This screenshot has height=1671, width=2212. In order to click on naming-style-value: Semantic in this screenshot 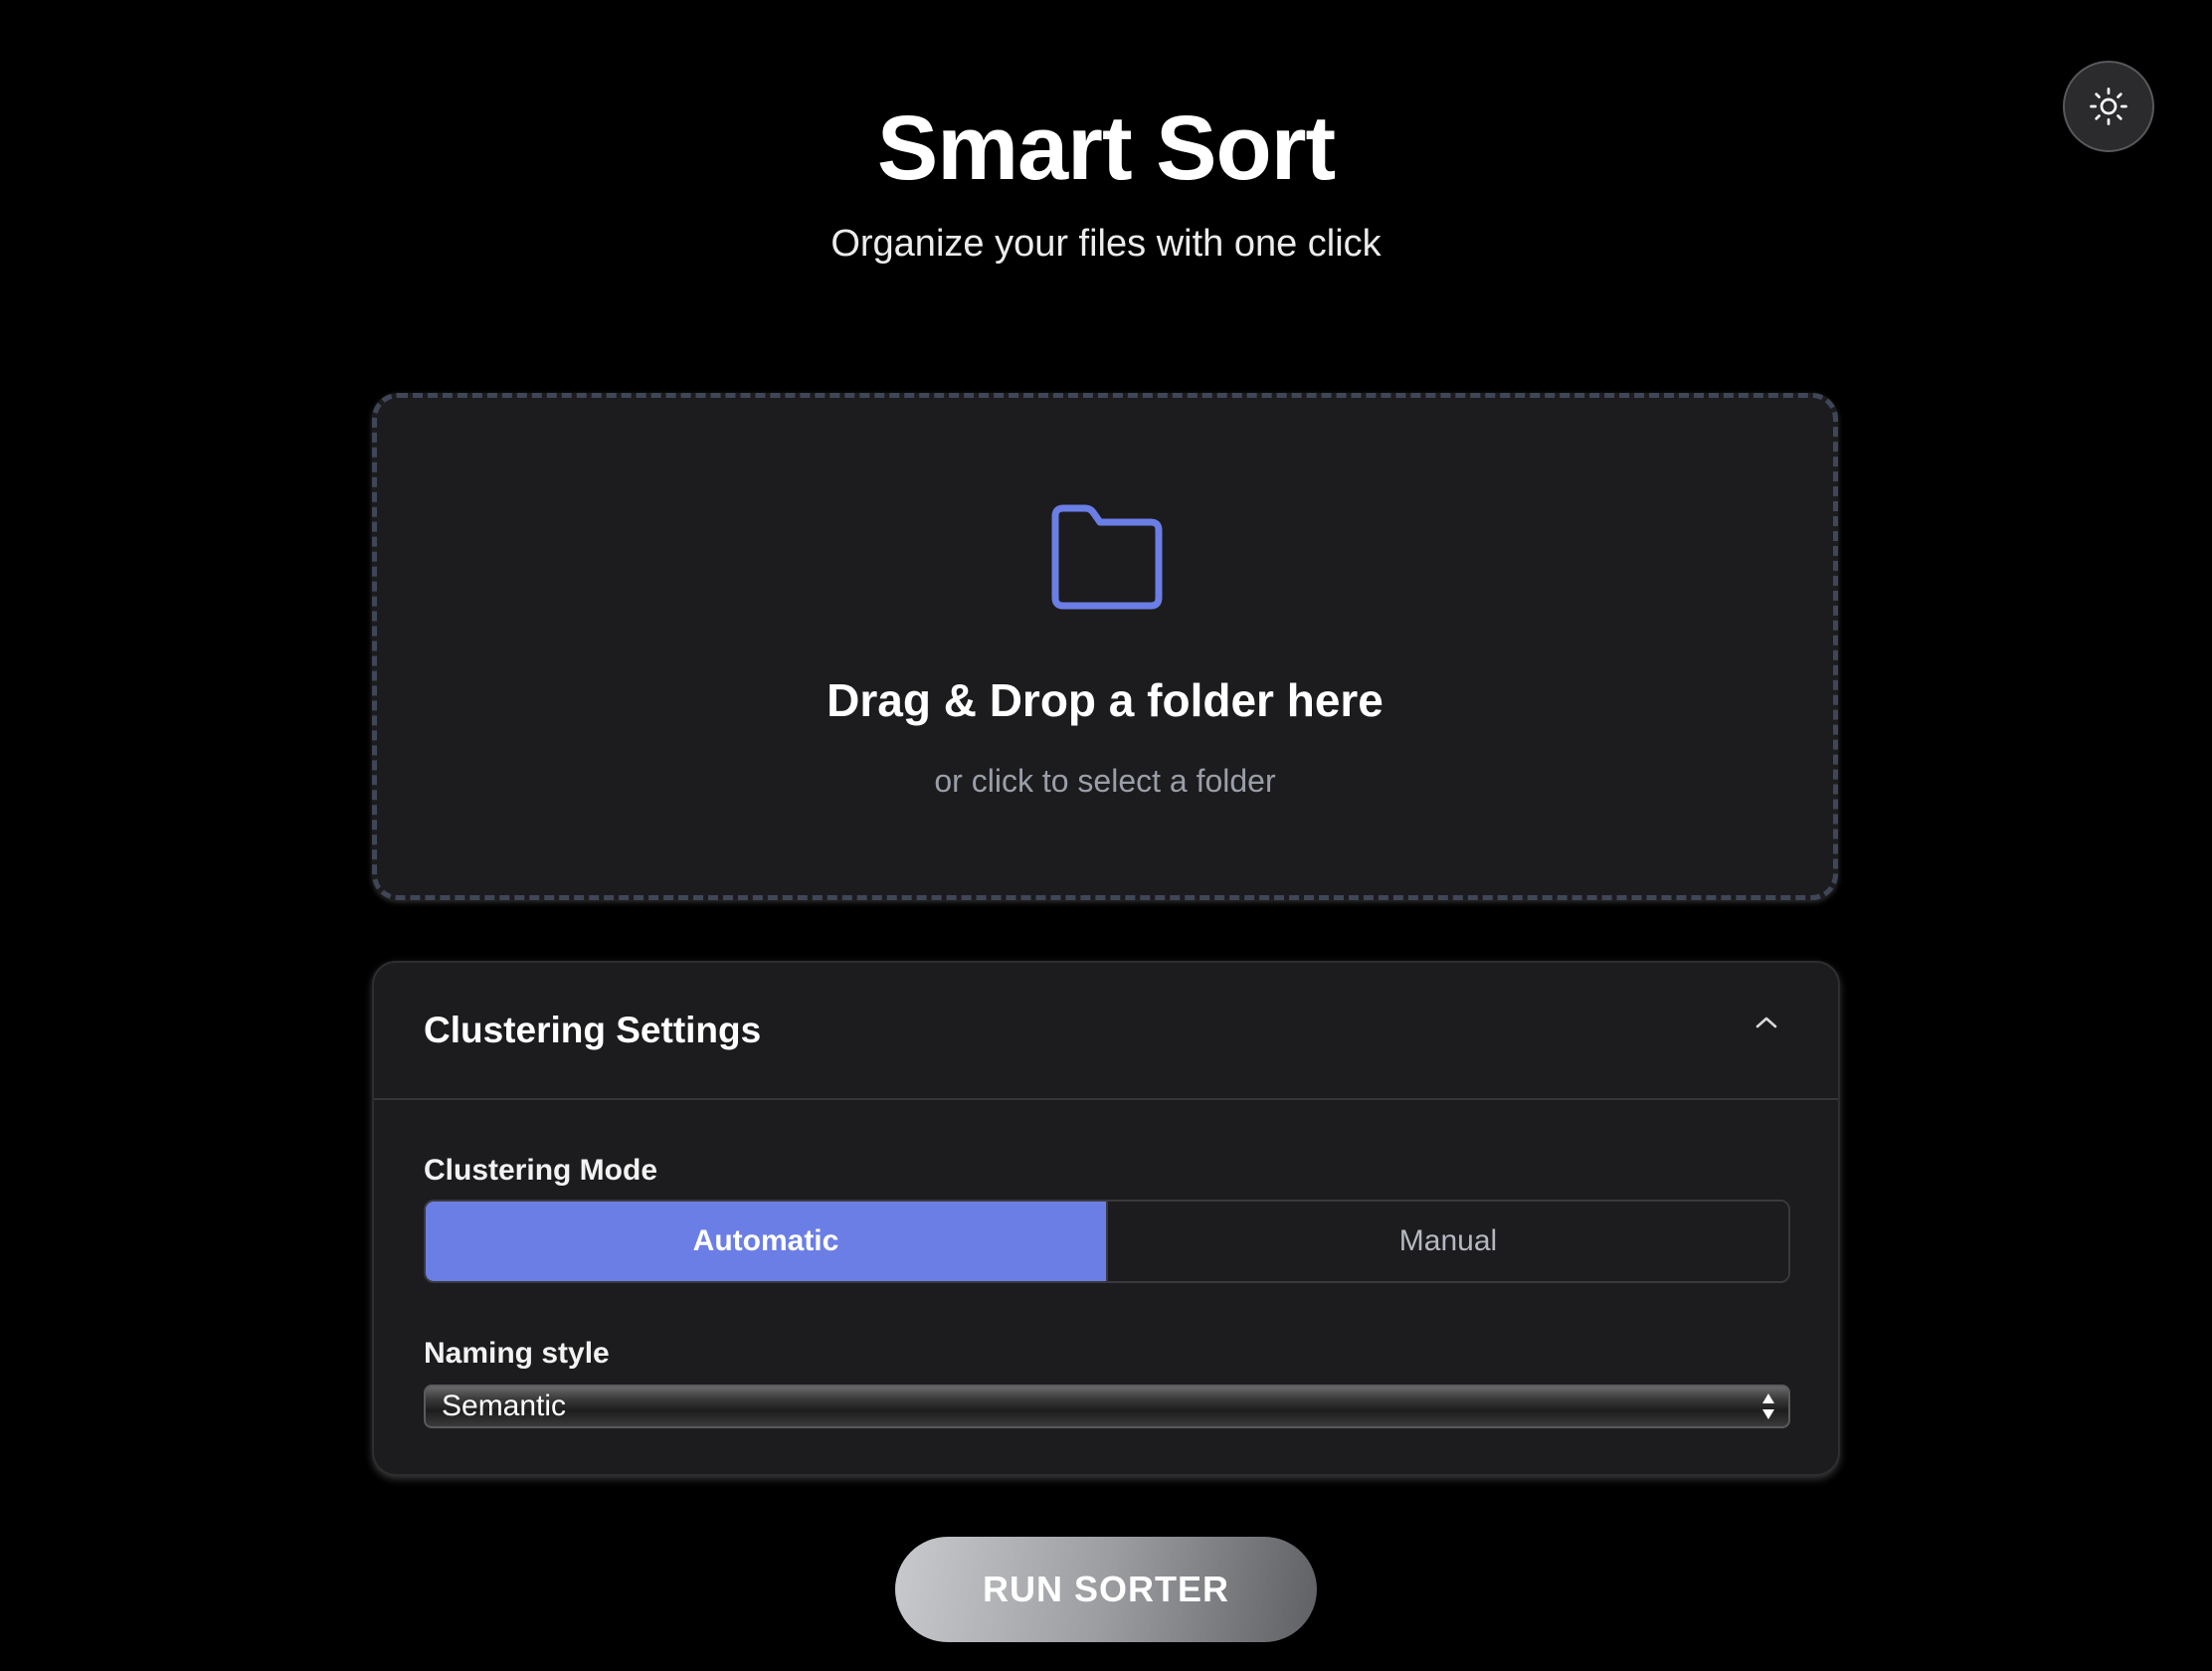, I will do `click(504, 1406)`.